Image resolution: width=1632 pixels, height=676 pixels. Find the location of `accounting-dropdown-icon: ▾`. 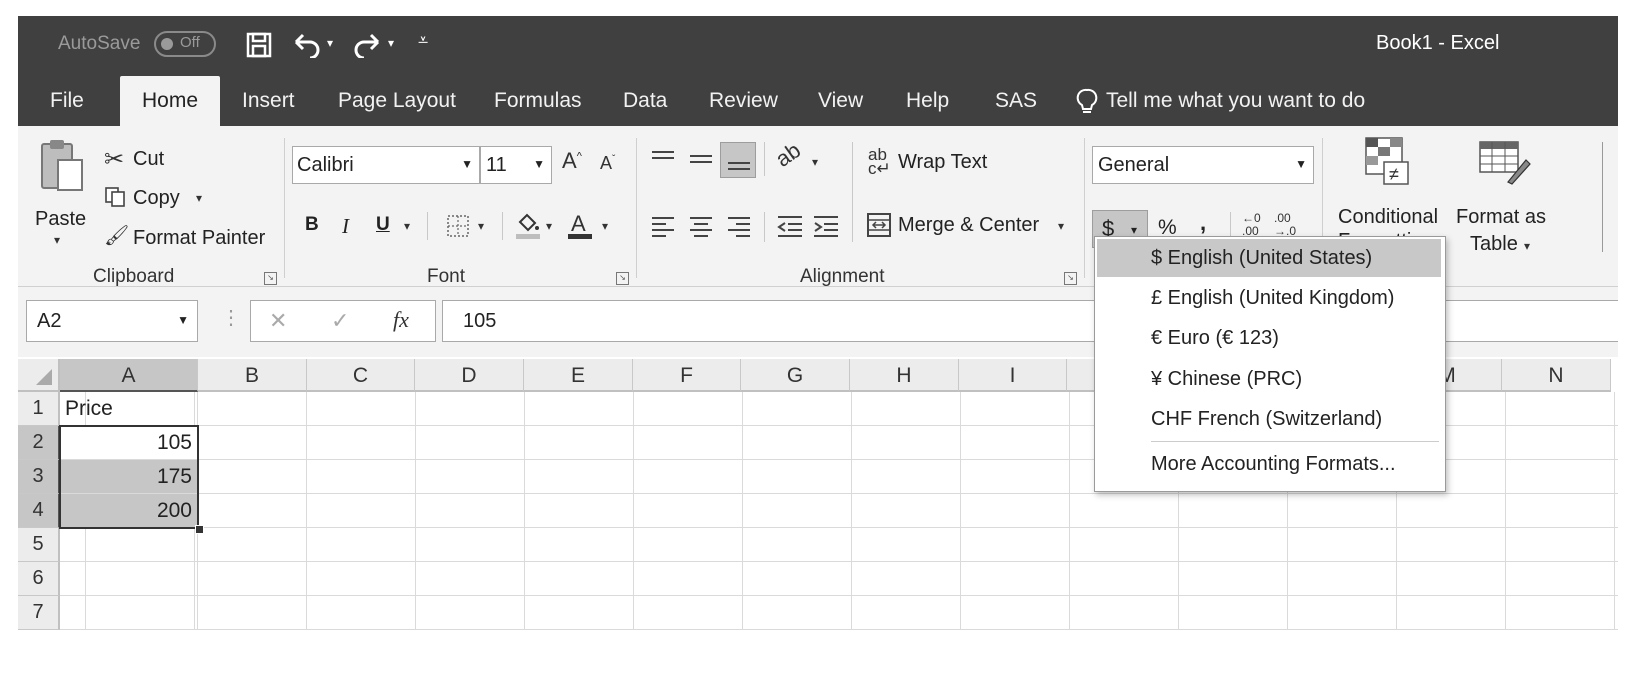

accounting-dropdown-icon: ▾ is located at coordinates (1134, 230).